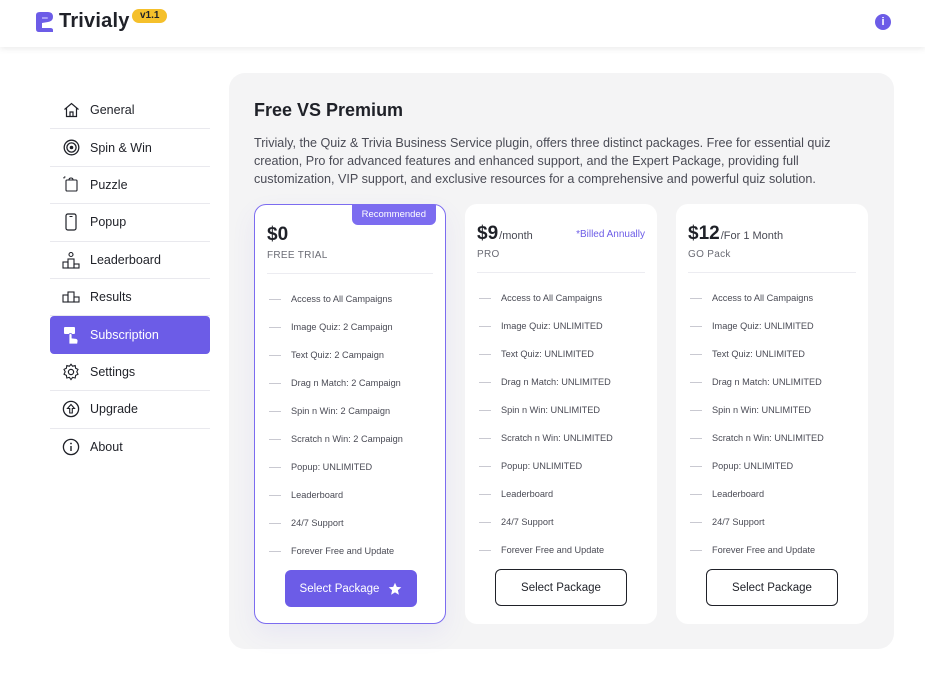 The height and width of the screenshot is (673, 925). I want to click on sidebar-item-results: Results, so click(130, 298).